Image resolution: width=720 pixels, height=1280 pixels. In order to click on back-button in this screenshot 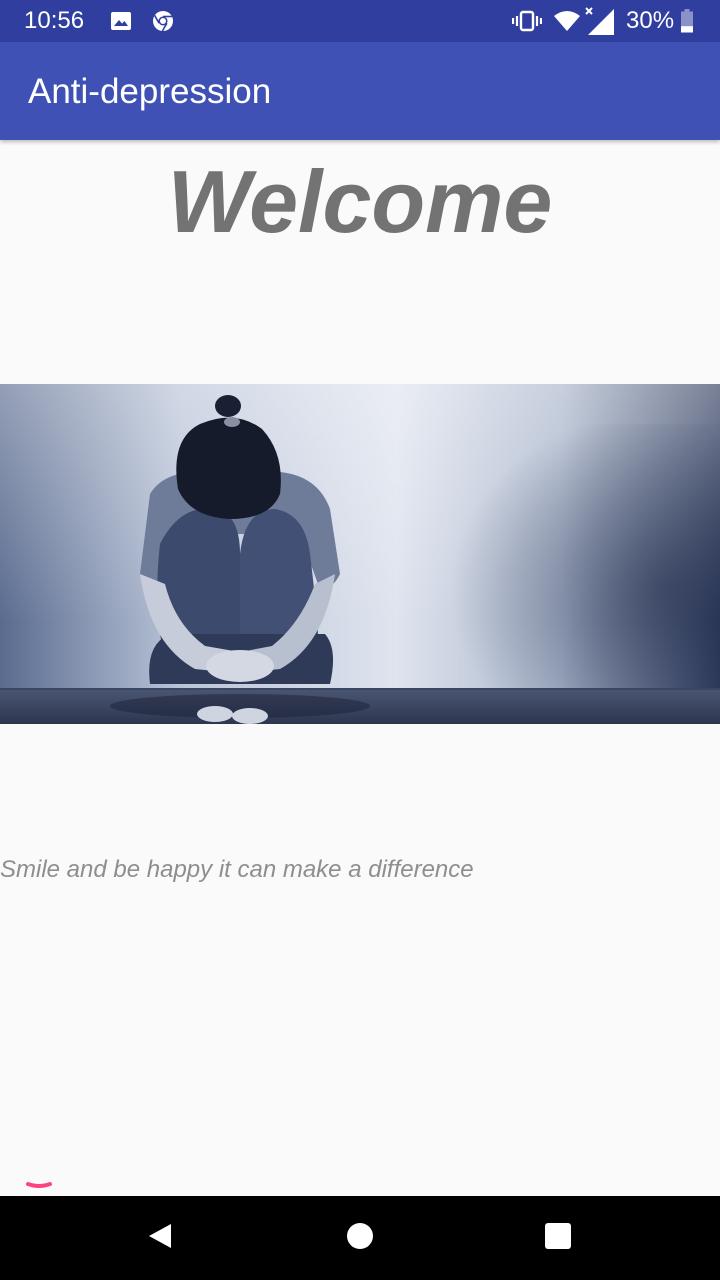, I will do `click(160, 1238)`.